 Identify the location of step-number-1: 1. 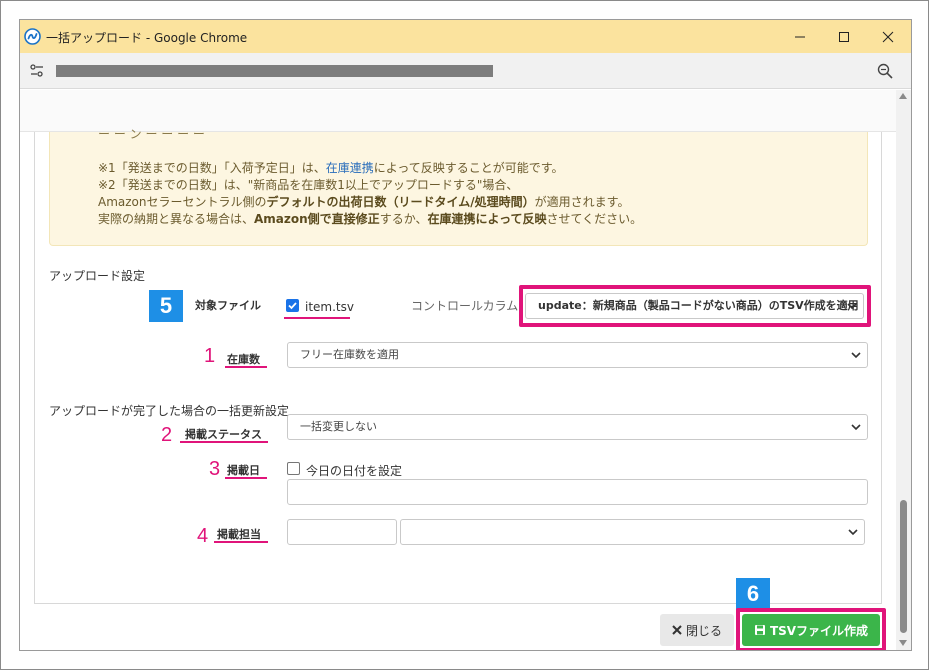
(210, 356).